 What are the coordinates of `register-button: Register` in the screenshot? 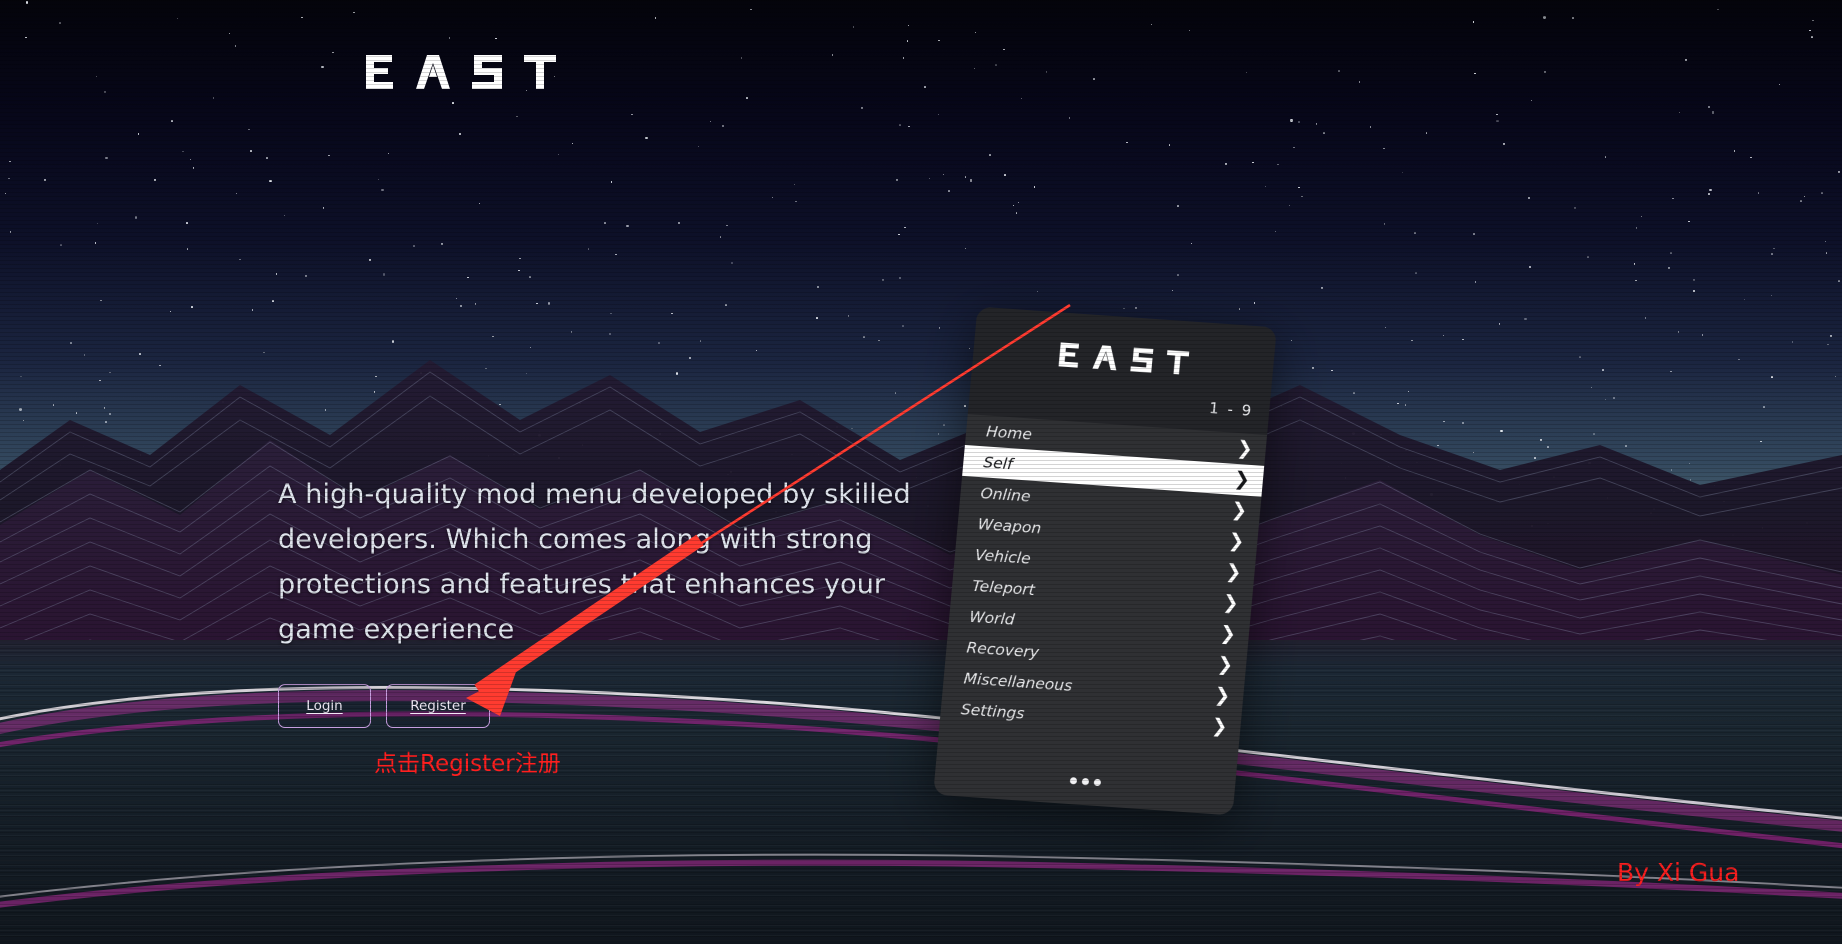 It's located at (438, 706).